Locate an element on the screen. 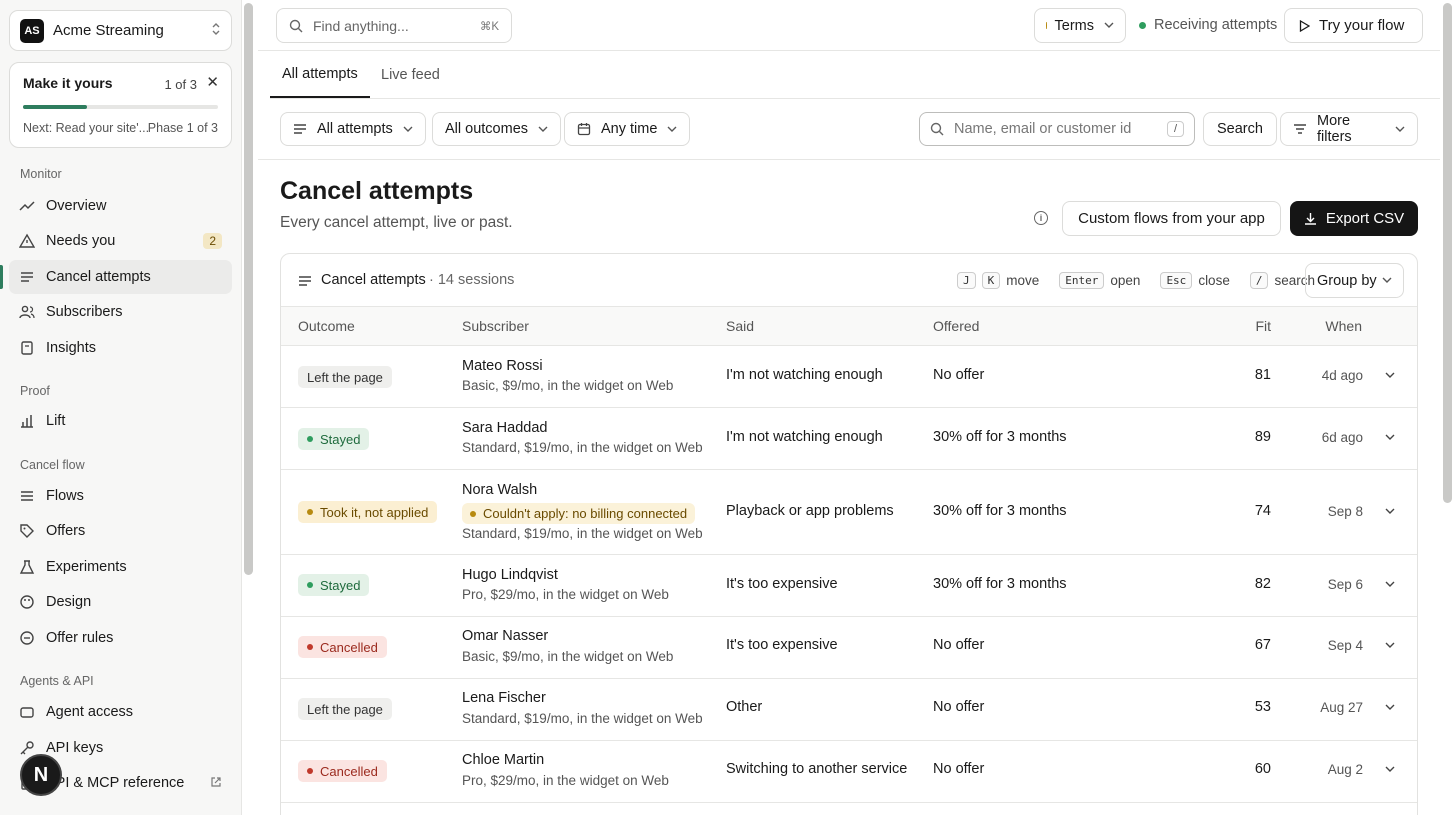 Image resolution: width=1456 pixels, height=815 pixels. page-subtitle: Every cancel attempt, live or past. is located at coordinates (396, 222).